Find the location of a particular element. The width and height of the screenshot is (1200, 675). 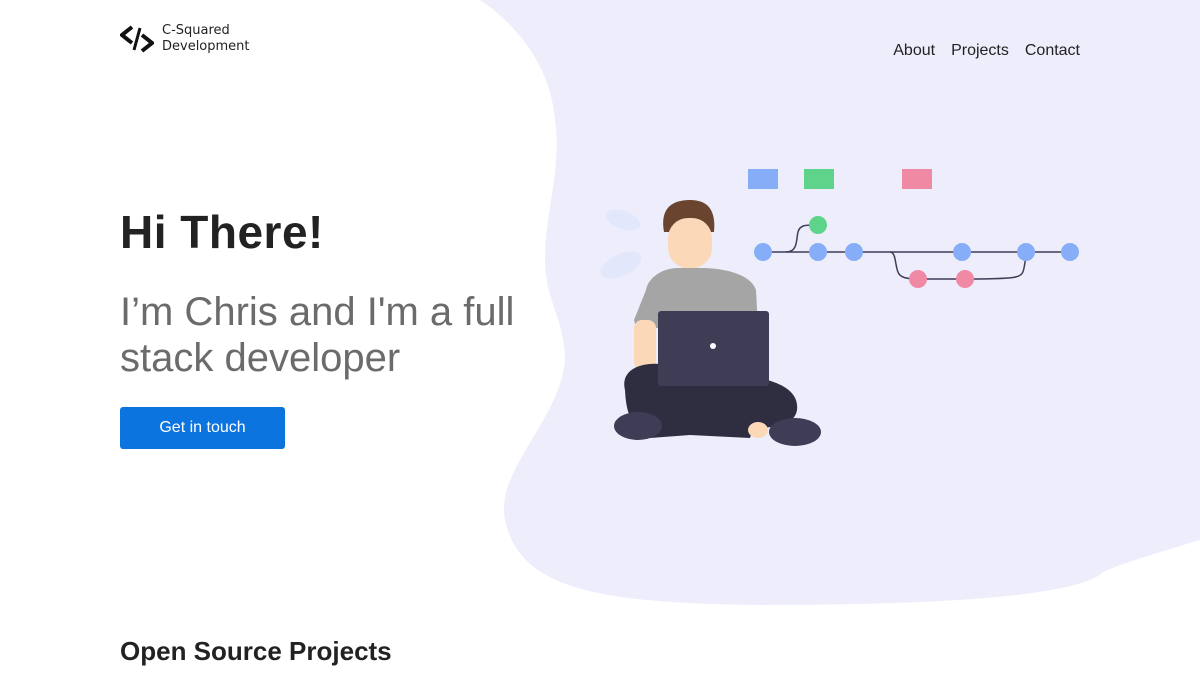

main-nav: About Projects Contact is located at coordinates (986, 51).